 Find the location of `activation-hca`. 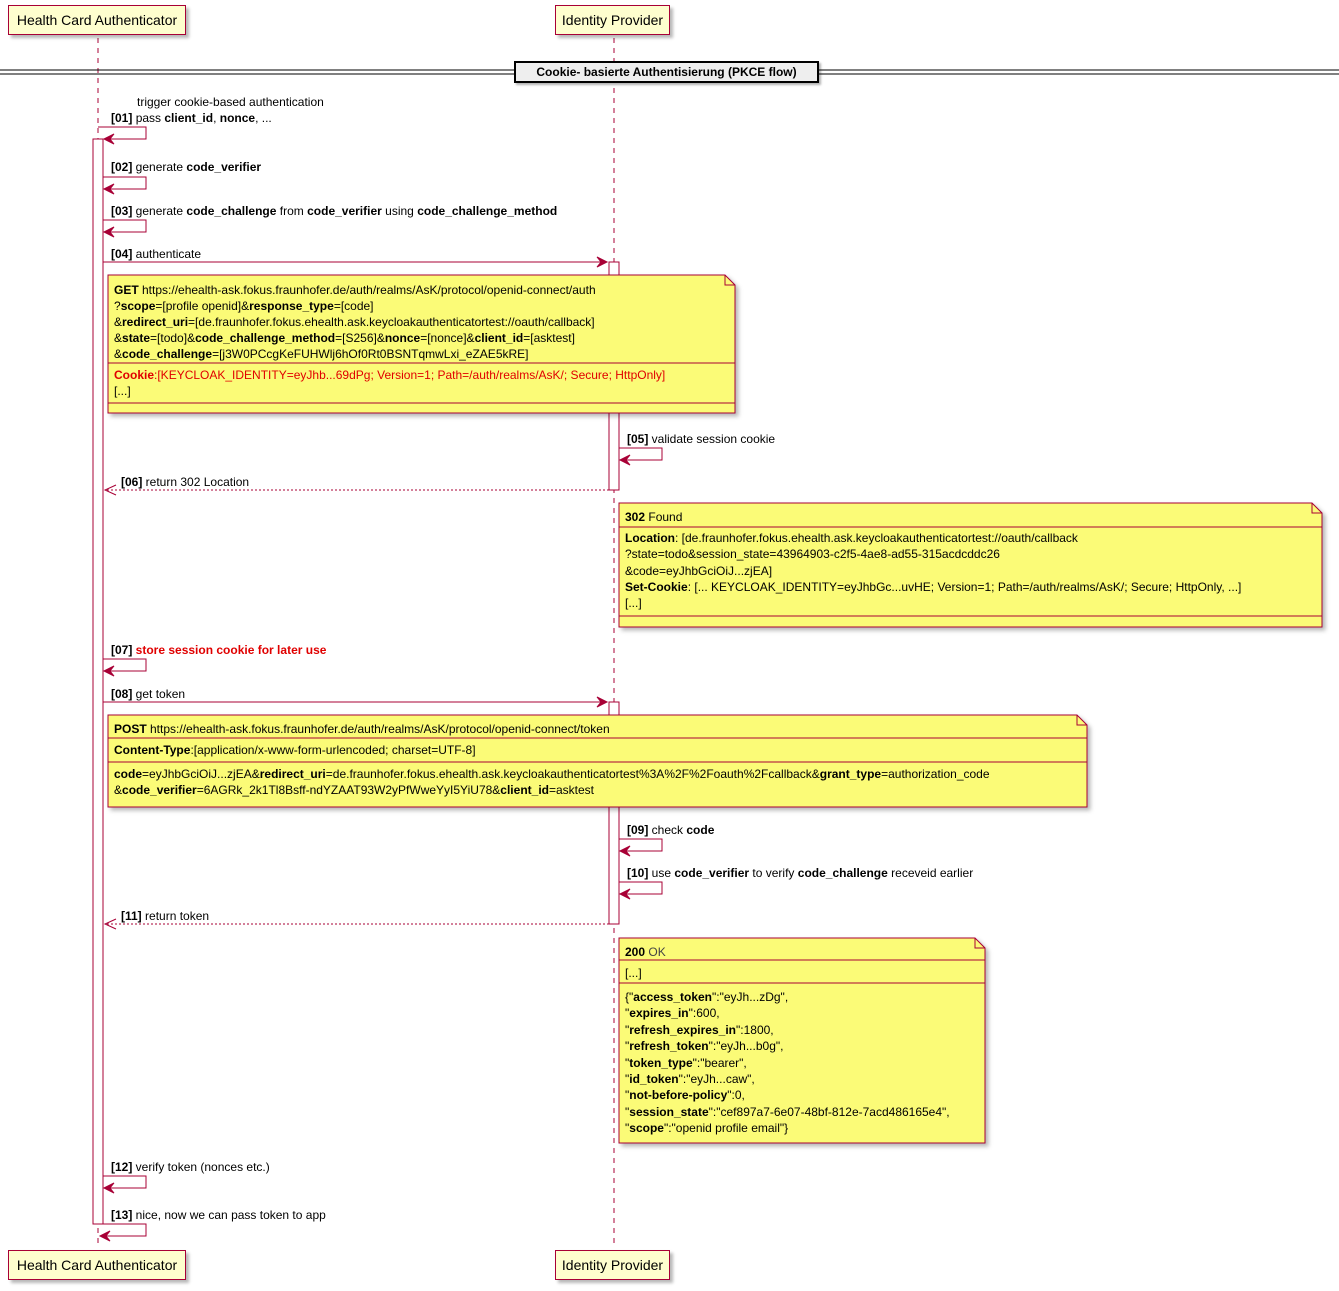

activation-hca is located at coordinates (98, 681).